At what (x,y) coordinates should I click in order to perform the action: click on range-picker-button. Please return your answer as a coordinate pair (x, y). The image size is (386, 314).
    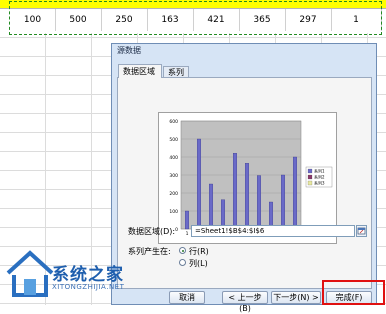
    Looking at the image, I should click on (361, 231).